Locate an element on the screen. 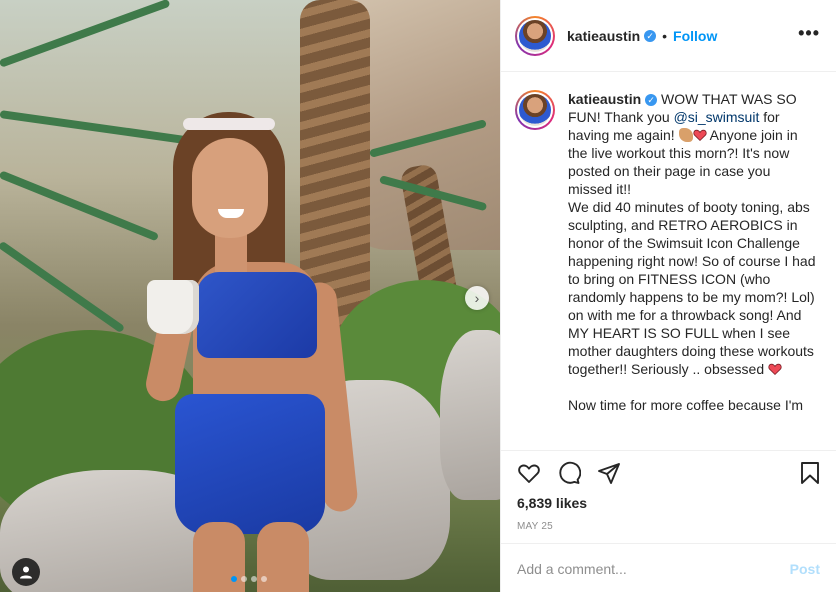 The width and height of the screenshot is (836, 592). user-tag-icon is located at coordinates (26, 572).